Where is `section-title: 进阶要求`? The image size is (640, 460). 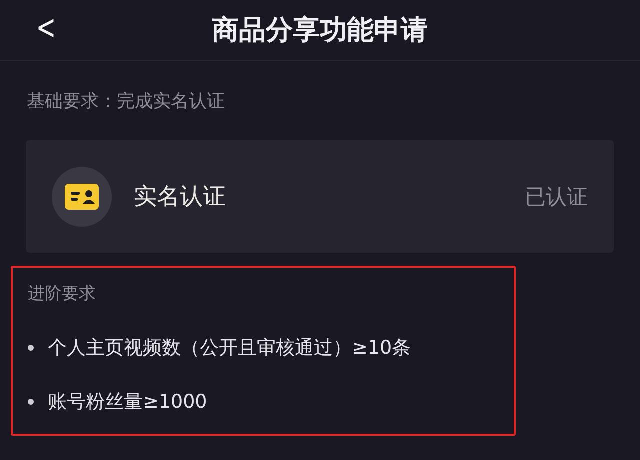
section-title: 进阶要求 is located at coordinates (62, 294).